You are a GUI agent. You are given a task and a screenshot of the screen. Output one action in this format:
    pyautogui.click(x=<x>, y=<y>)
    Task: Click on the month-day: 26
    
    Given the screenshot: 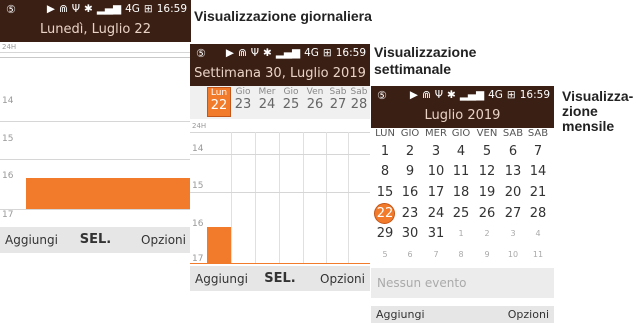 What is the action you would take?
    pyautogui.click(x=487, y=213)
    